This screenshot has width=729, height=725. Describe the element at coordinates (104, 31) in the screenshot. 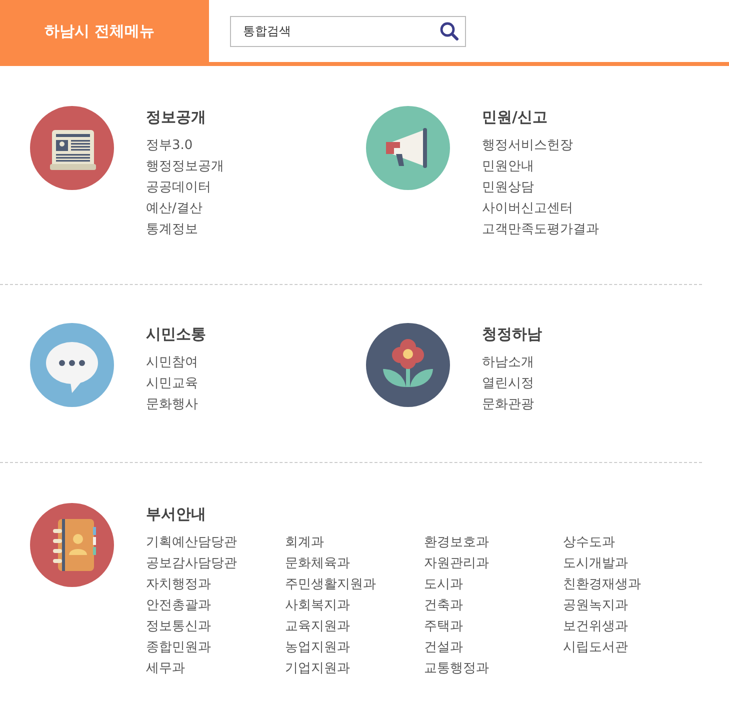

I see `menu-title: 하남시 전체메뉴` at that location.